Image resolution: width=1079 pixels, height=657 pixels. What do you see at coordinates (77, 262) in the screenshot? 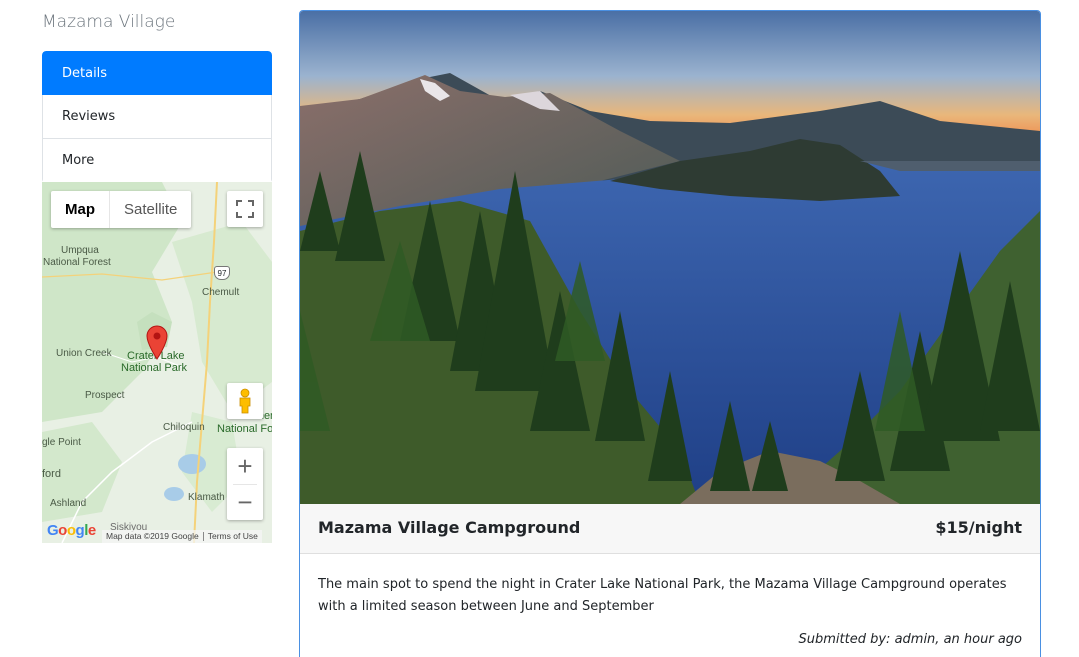
I see `map-label-national-forest: National Forest` at bounding box center [77, 262].